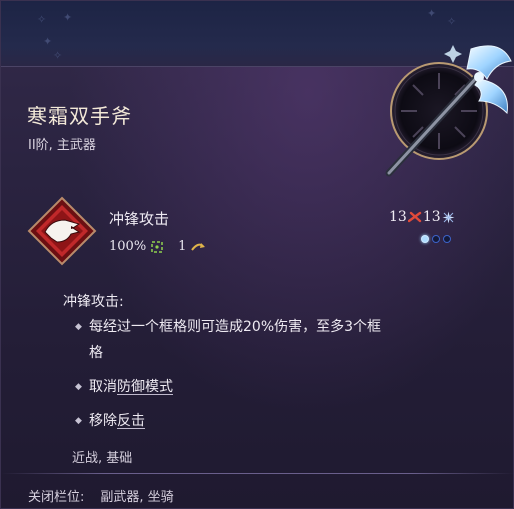 This screenshot has height=509, width=514. Describe the element at coordinates (137, 497) in the screenshot. I see `closed-slots-value: 副武器, 坐骑` at that location.